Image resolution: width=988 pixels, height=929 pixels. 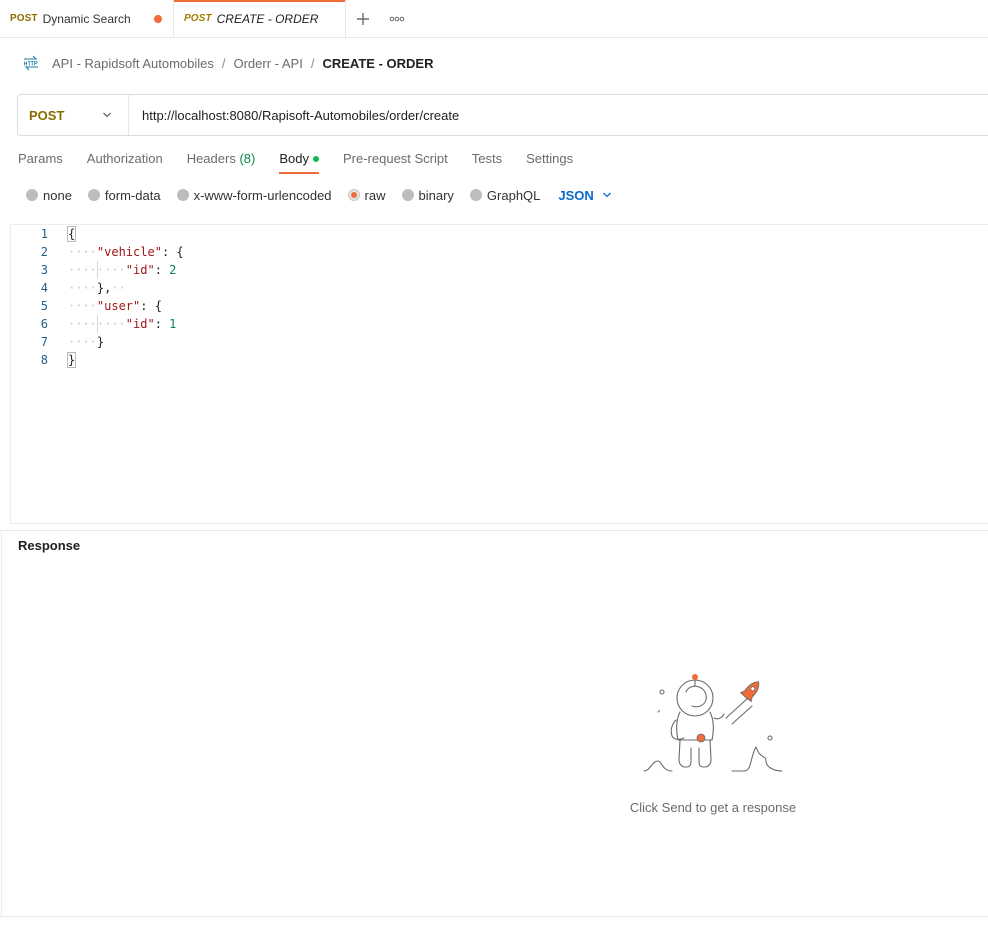 I want to click on tab-settings: Settings, so click(x=549, y=162).